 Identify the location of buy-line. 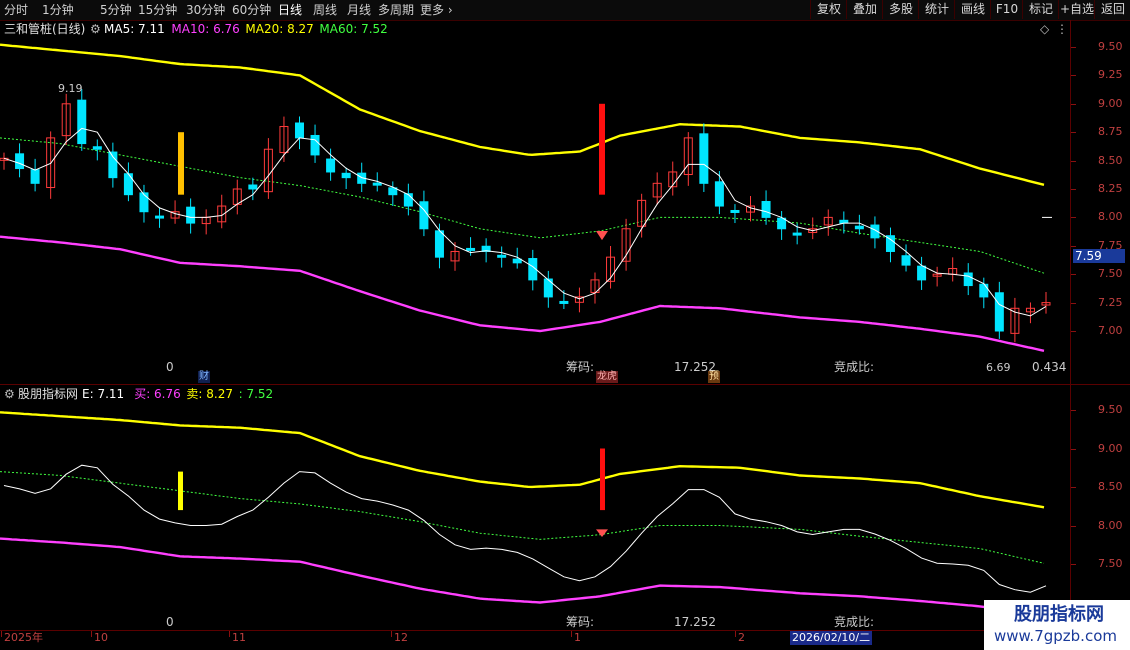
(522, 577).